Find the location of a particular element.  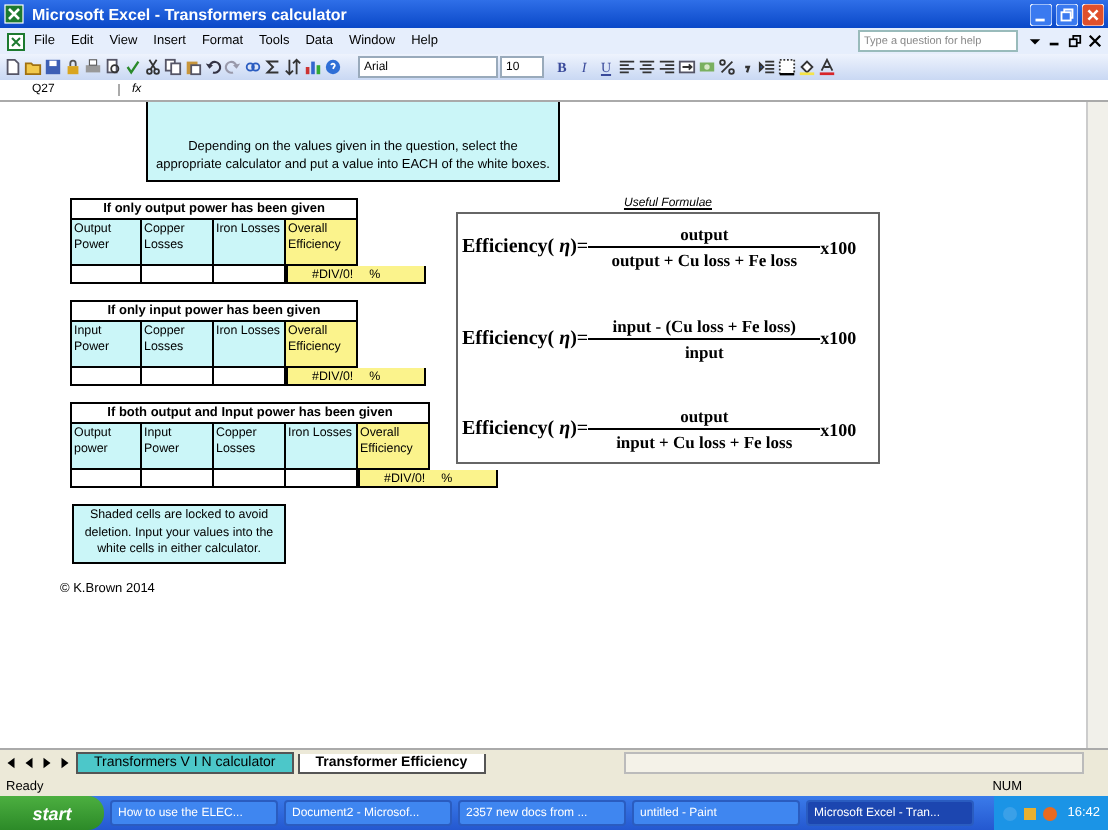

denominator: input + Cu loss + Fe loss is located at coordinates (704, 441).